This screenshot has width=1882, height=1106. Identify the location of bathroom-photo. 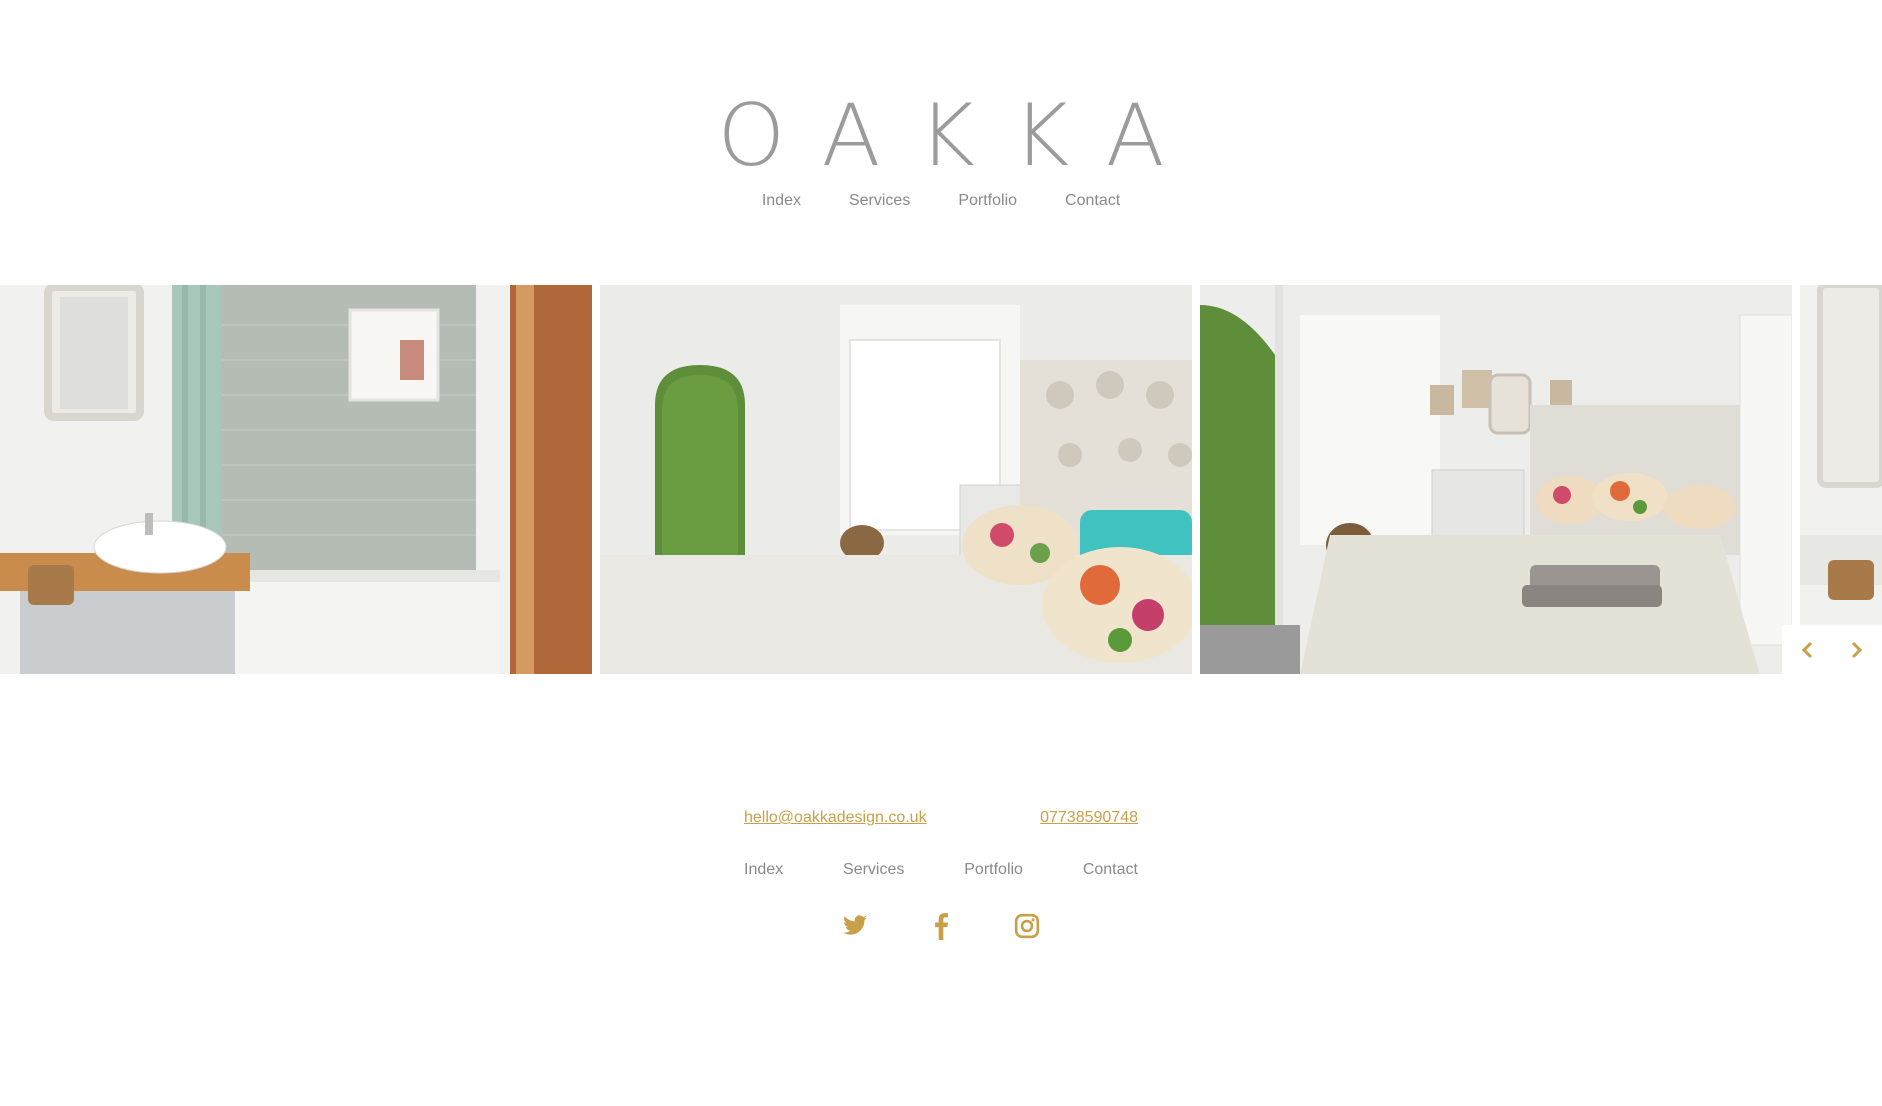
(296, 479).